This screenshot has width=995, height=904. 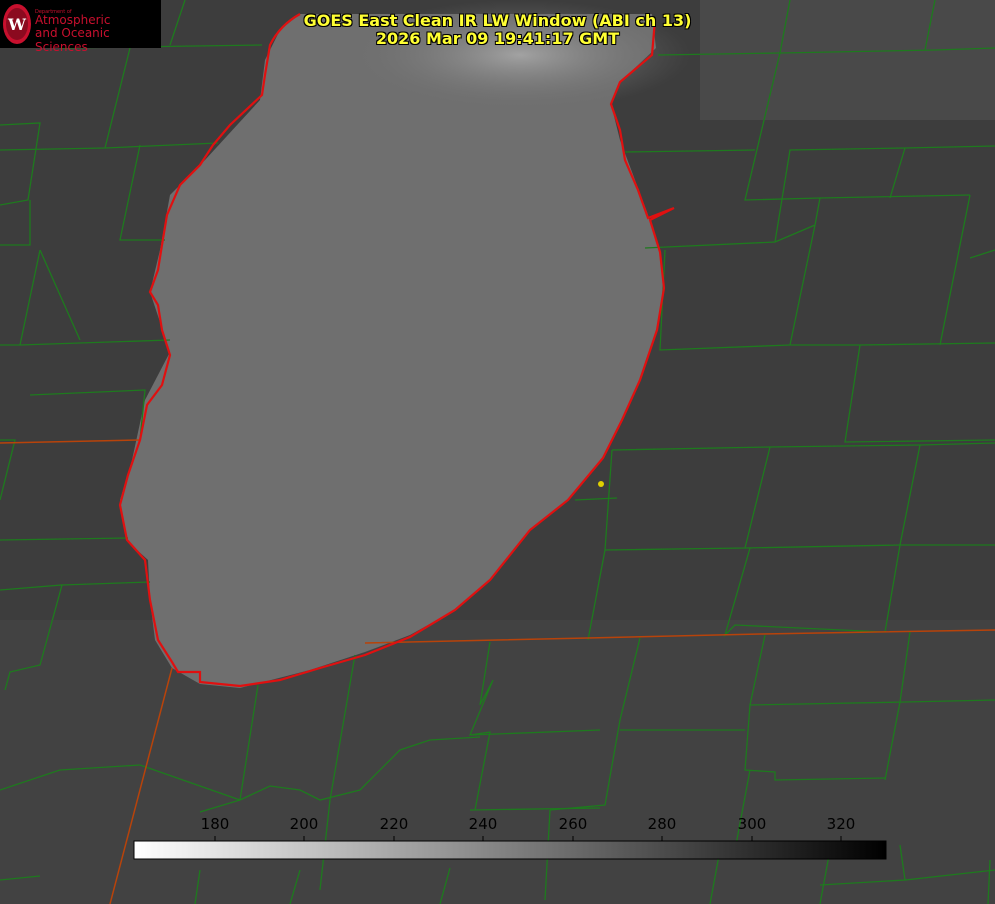 I want to click on colorbar-tick-label: 180, so click(x=215, y=824).